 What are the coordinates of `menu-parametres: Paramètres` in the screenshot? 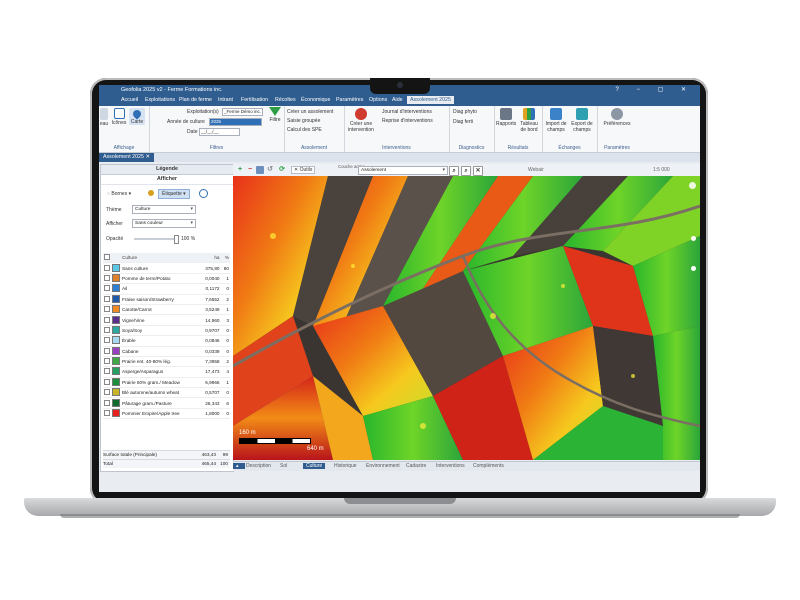 It's located at (349, 100).